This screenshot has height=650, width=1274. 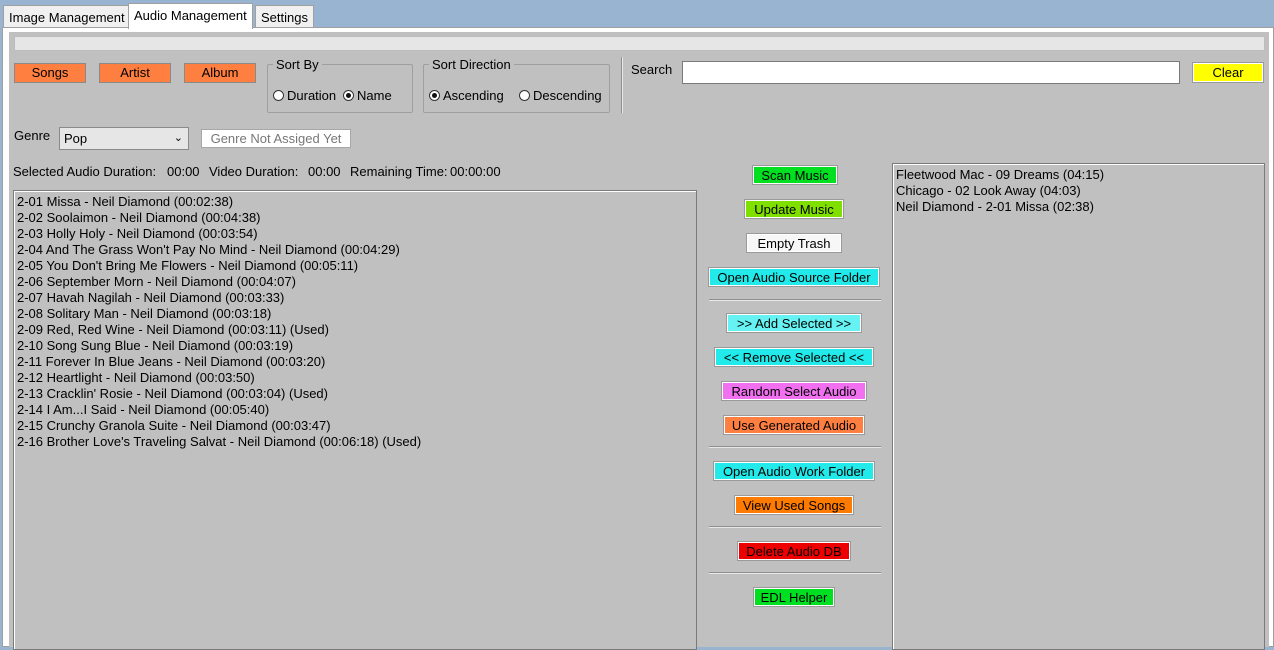 I want to click on selected-audio-duration-value: 00:00, so click(x=183, y=171).